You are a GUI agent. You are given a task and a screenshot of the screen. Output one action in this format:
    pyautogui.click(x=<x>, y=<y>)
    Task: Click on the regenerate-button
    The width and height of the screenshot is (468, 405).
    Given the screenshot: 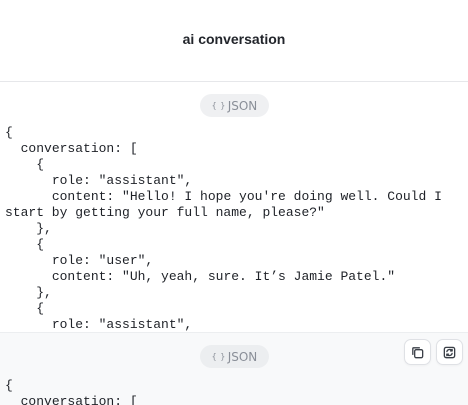 What is the action you would take?
    pyautogui.click(x=449, y=352)
    